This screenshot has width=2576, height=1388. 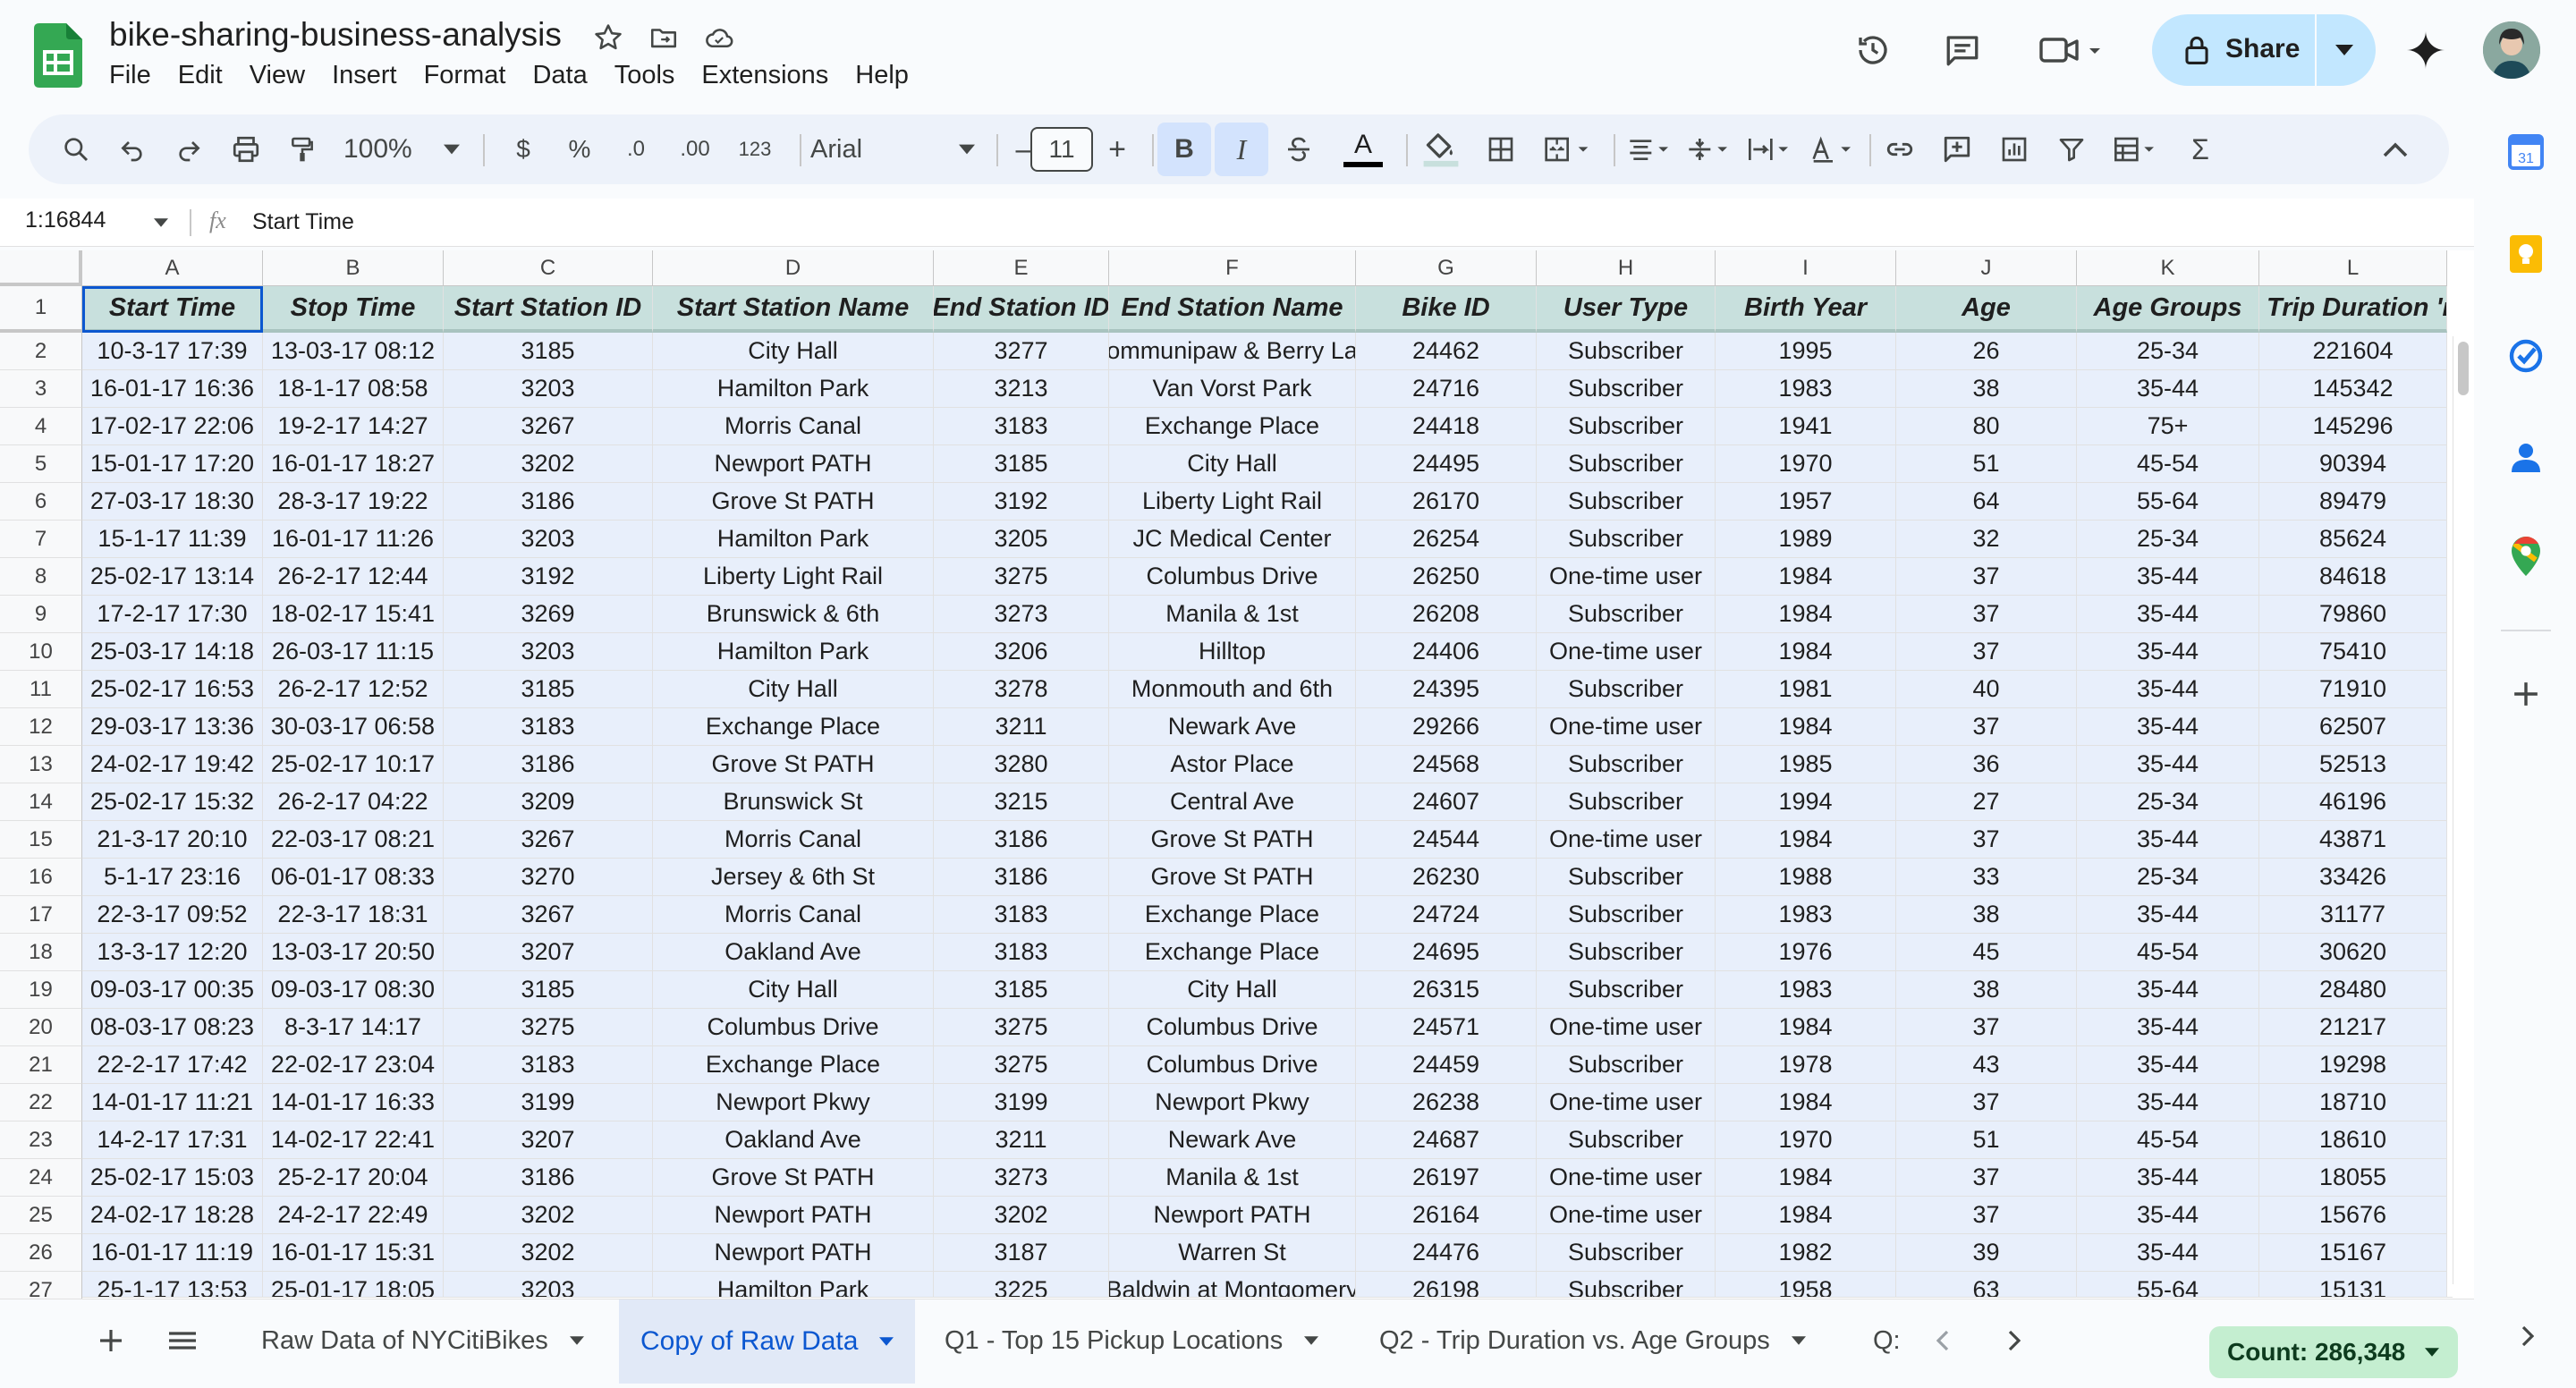 I want to click on table-cell: 221604, so click(x=2353, y=352).